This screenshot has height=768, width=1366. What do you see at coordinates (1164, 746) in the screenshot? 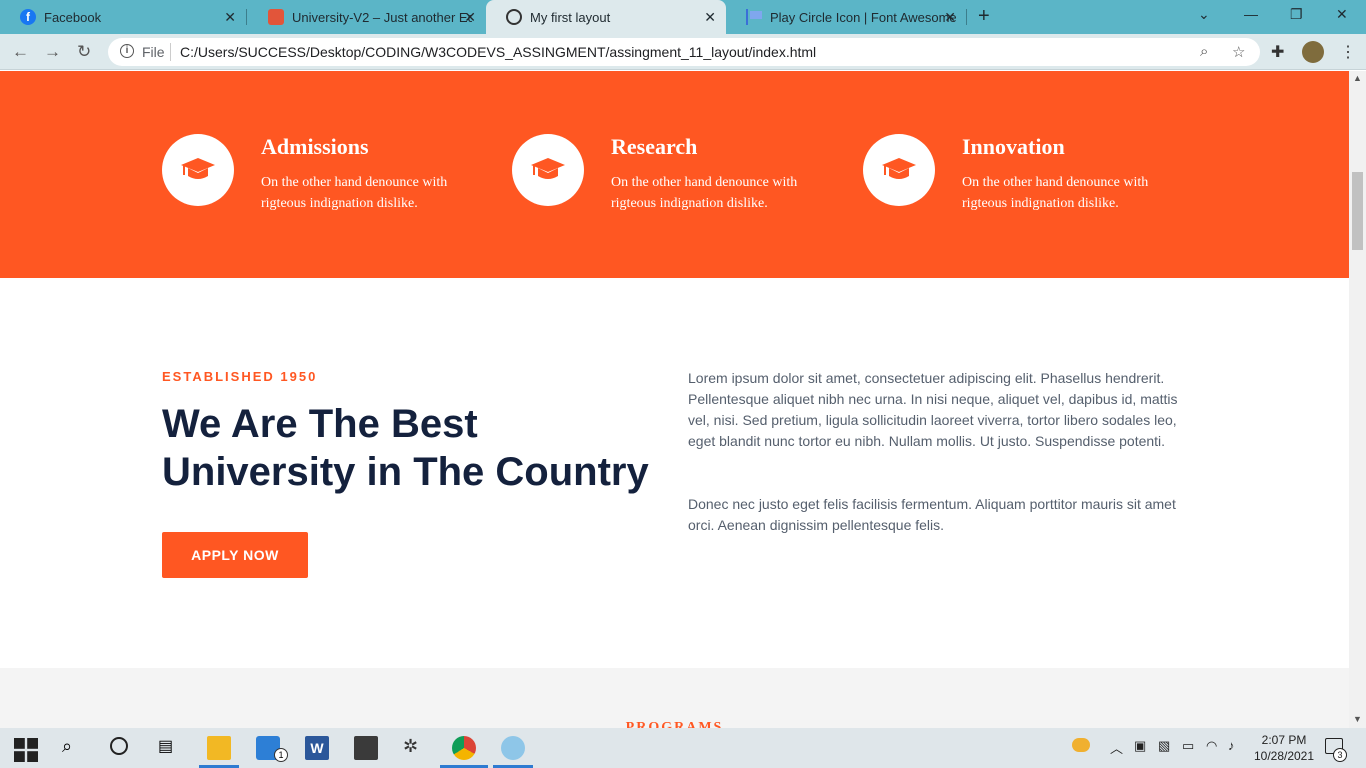
I see `network-device-icon: ▧` at bounding box center [1164, 746].